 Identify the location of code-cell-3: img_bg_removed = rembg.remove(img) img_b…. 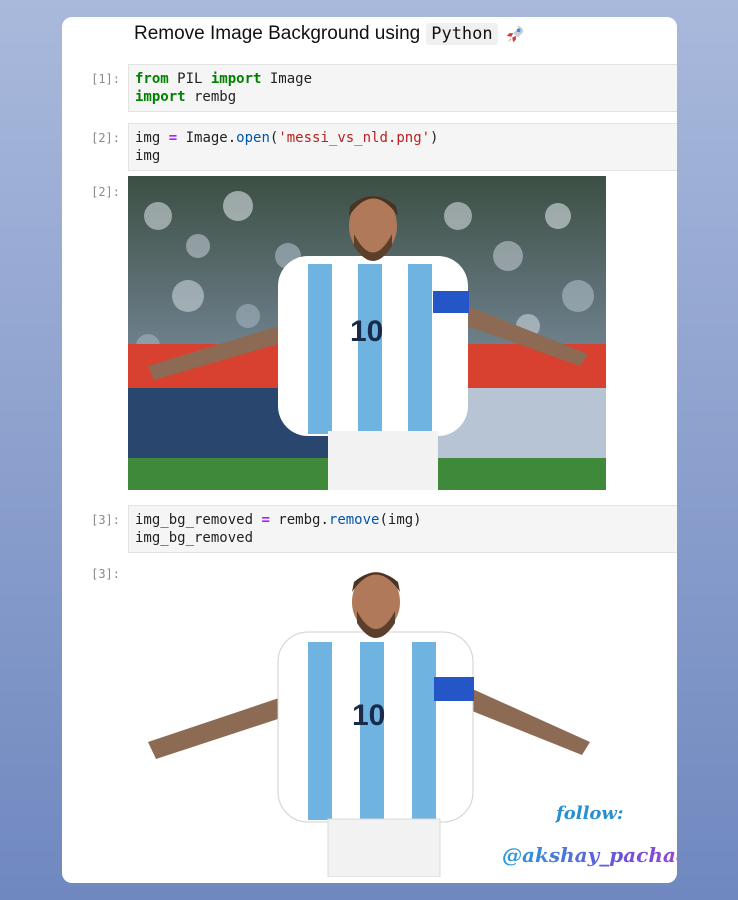
(402, 529).